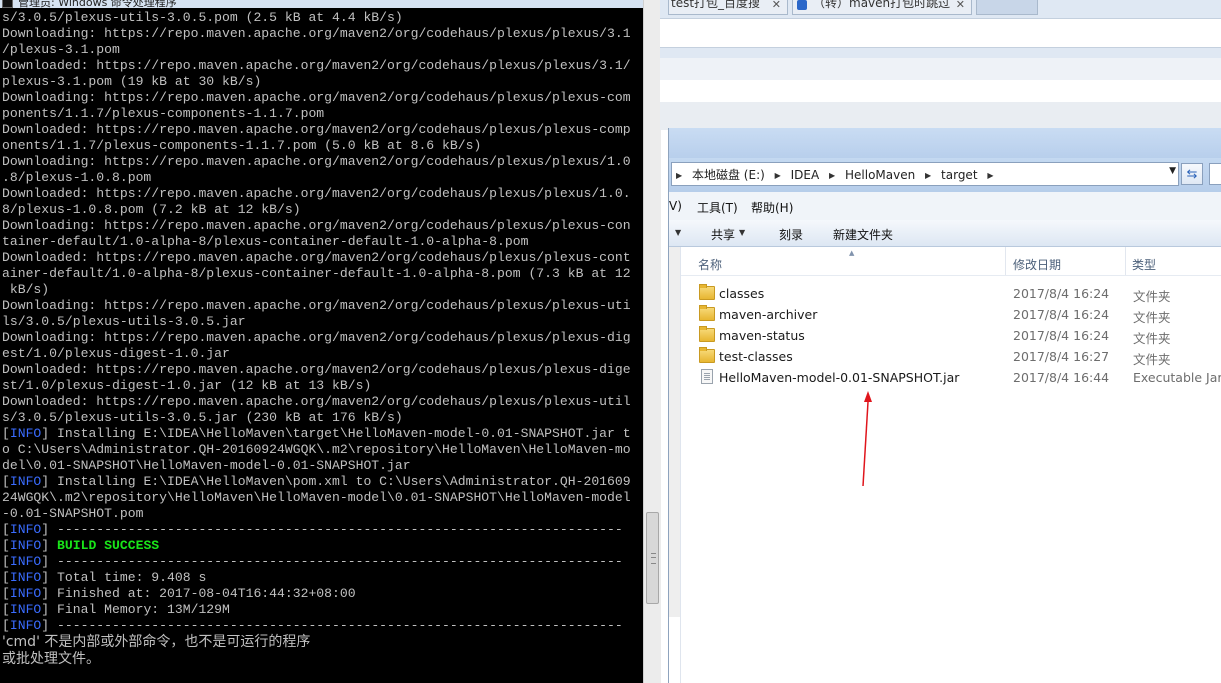 This screenshot has height=683, width=1221. I want to click on breadcrumb-item-hellomaven: HelloMaven, so click(880, 175).